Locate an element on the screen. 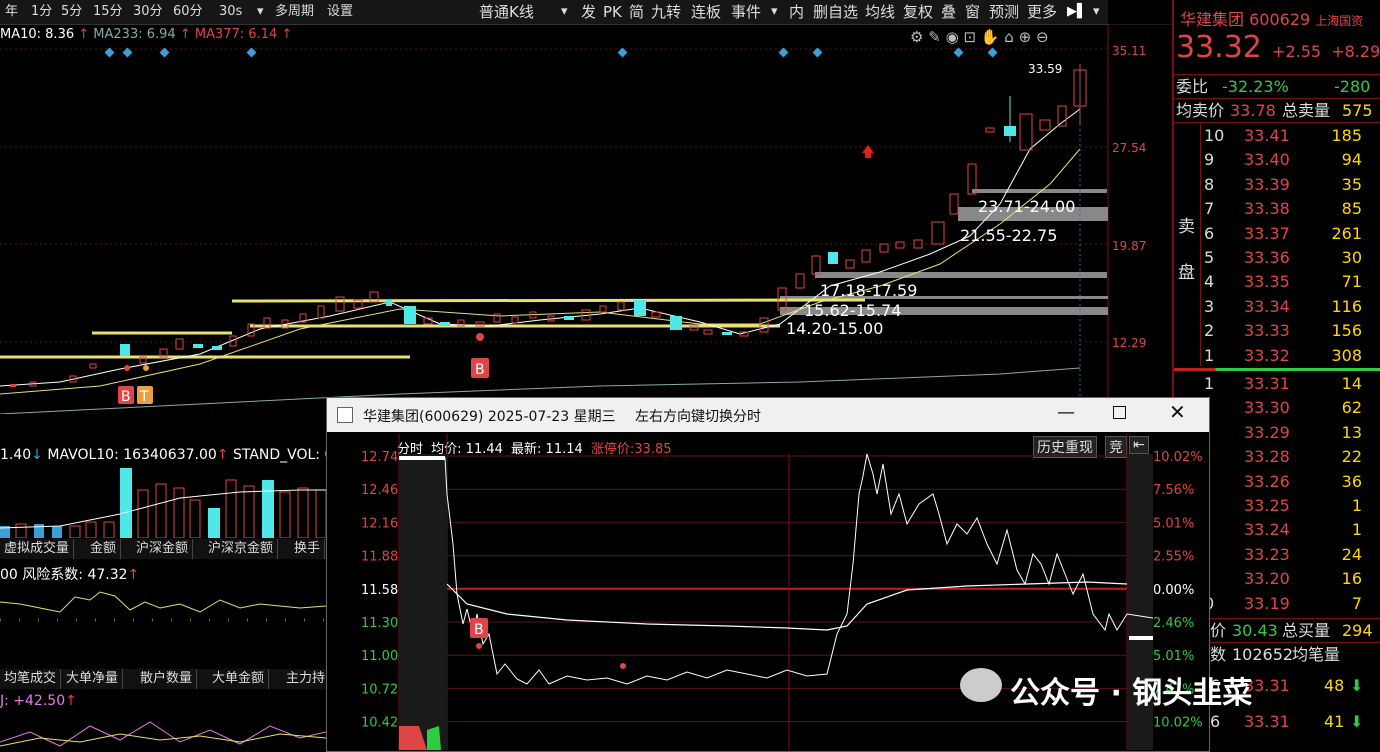 This screenshot has width=1380, height=752. kline-type-dropdown-icon: ▾ is located at coordinates (564, 12).